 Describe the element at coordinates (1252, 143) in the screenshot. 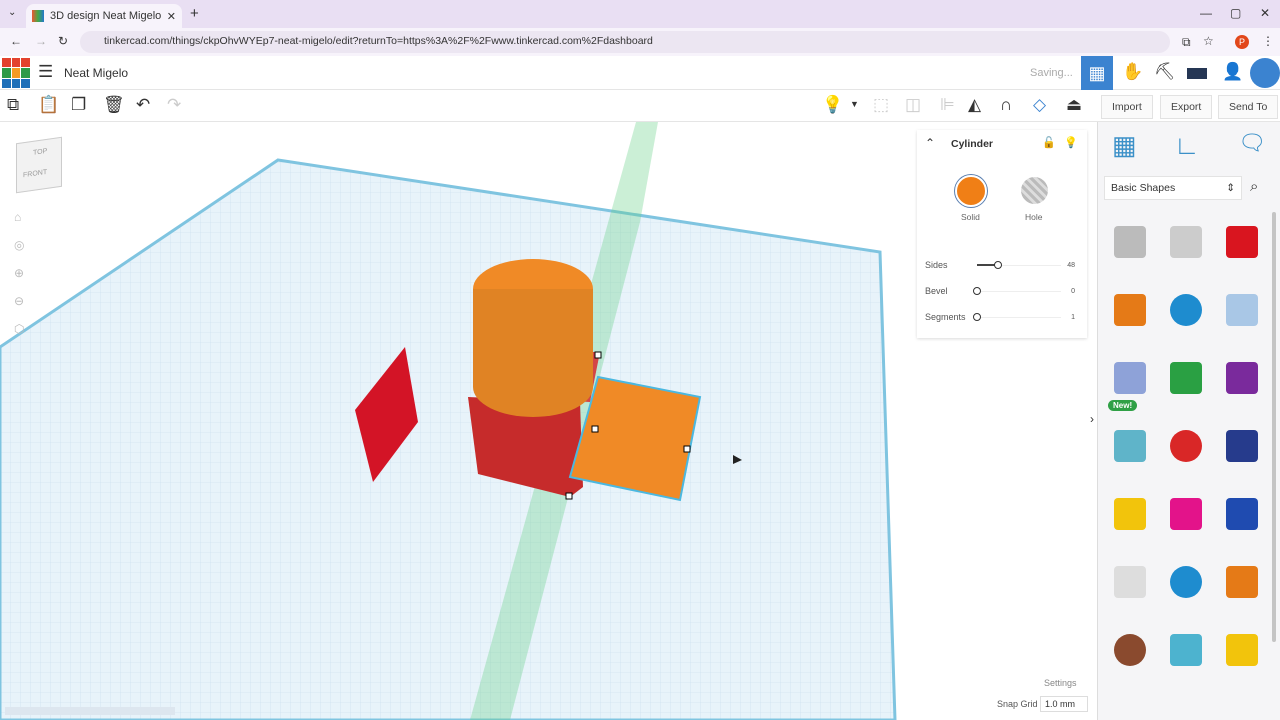

I see `notes-tool-icon: 🗨` at that location.